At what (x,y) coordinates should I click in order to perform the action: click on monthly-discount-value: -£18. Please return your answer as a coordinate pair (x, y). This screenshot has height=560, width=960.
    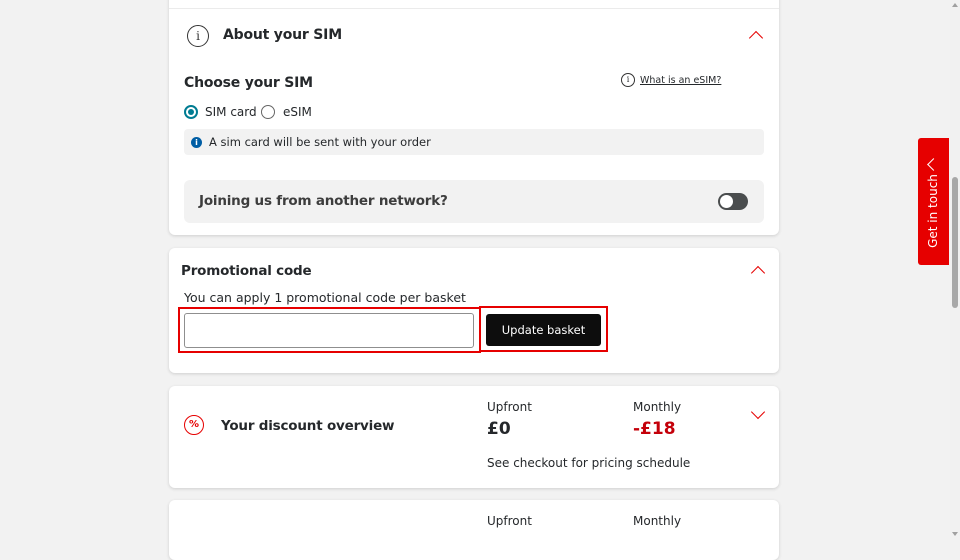
    Looking at the image, I should click on (654, 429).